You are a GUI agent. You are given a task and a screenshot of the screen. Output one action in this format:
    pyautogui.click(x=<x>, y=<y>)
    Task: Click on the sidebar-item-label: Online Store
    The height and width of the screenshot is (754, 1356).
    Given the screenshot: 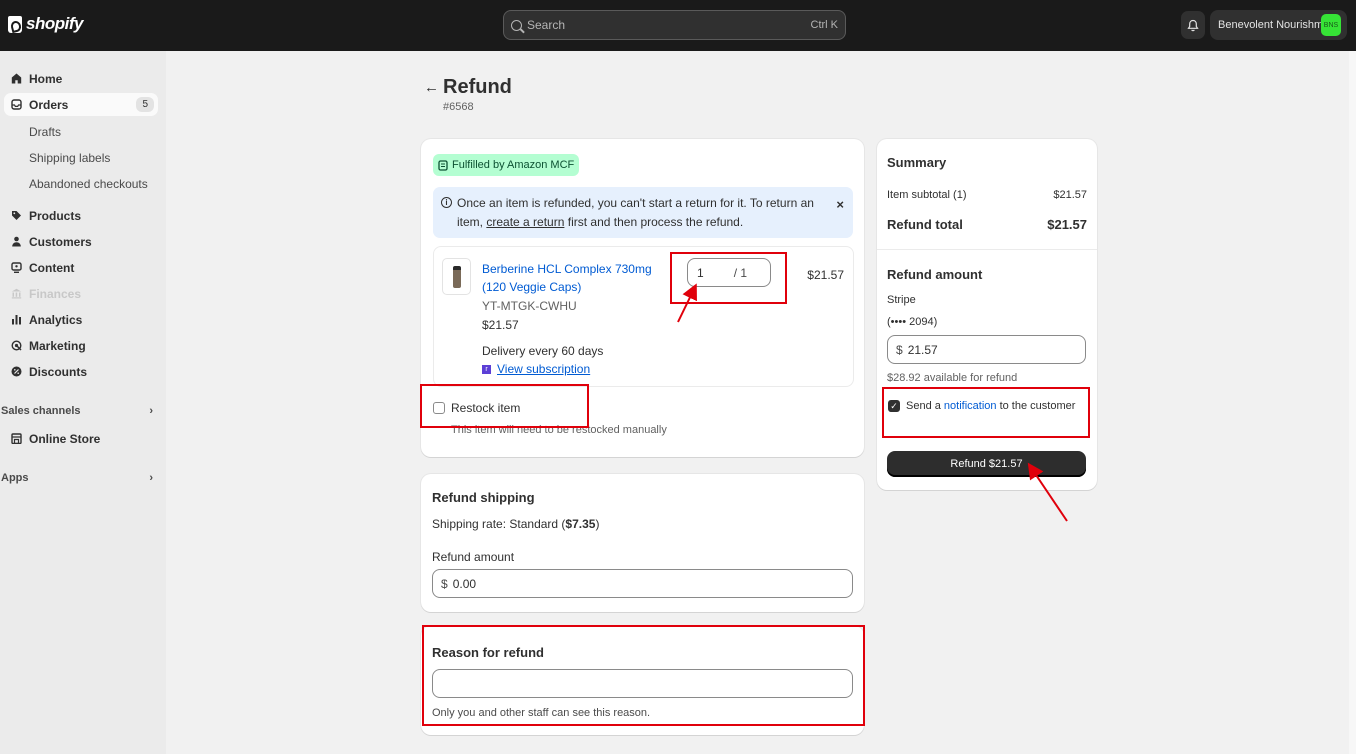 What is the action you would take?
    pyautogui.click(x=65, y=438)
    